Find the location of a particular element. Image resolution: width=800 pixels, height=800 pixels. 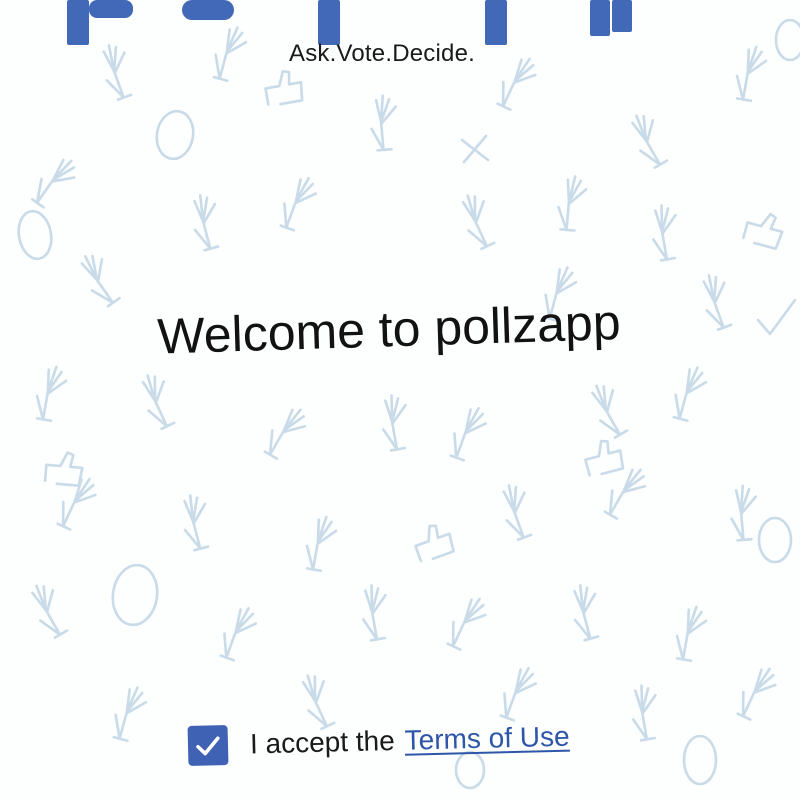

cross-mark-icon is located at coordinates (475, 149).